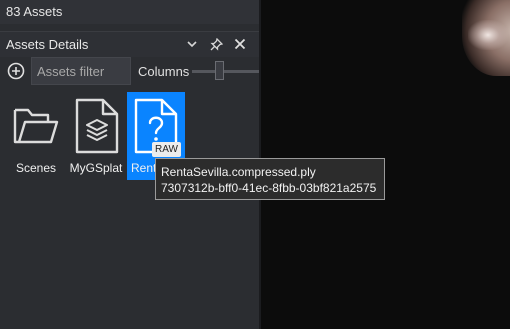 This screenshot has width=510, height=329. What do you see at coordinates (166, 149) in the screenshot?
I see `raw-badge: RAW` at bounding box center [166, 149].